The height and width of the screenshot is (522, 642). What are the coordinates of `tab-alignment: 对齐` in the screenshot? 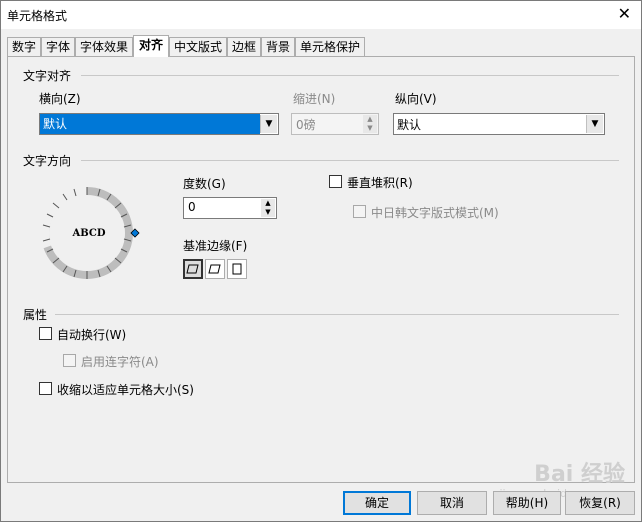 It's located at (151, 46).